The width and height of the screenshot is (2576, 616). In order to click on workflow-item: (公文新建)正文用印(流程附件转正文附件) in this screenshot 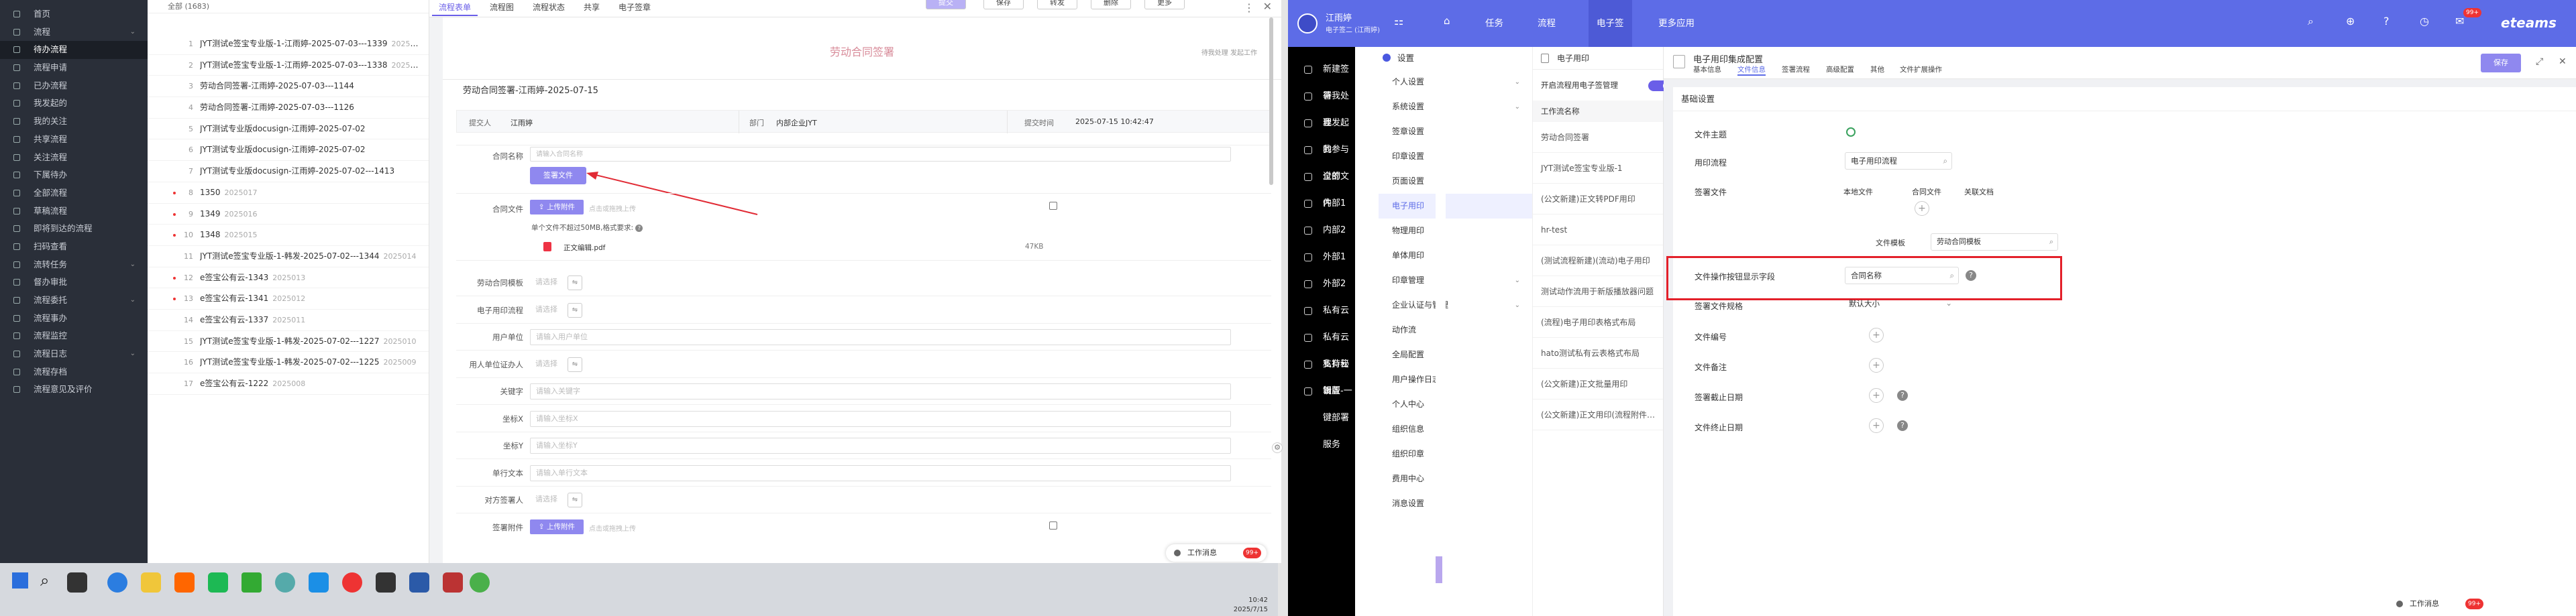, I will do `click(1598, 414)`.